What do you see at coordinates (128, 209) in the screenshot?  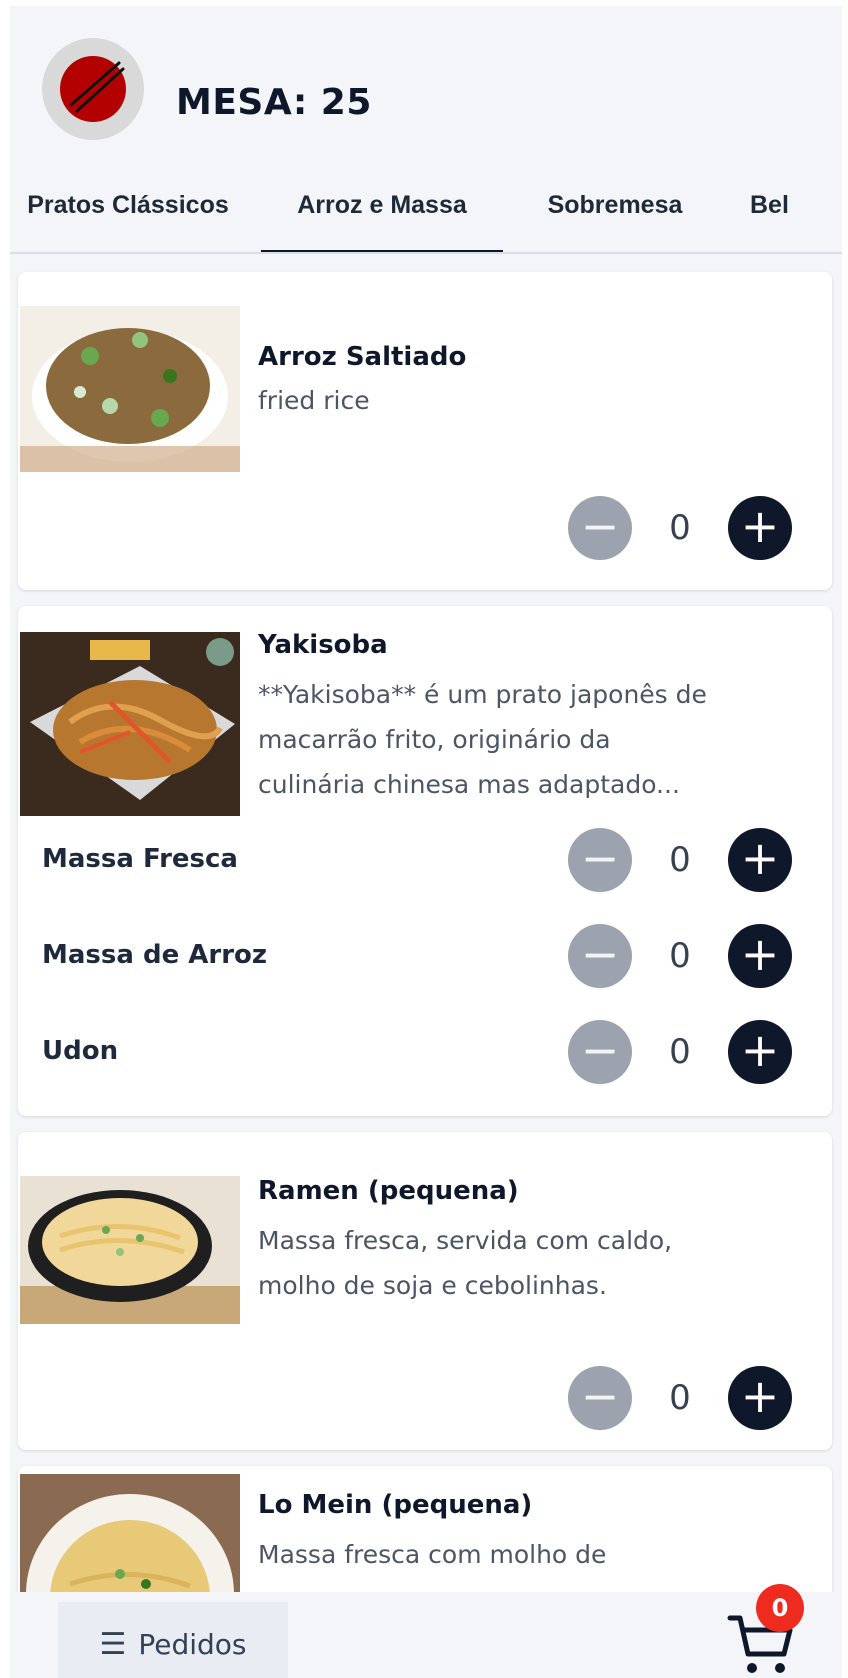 I see `tab-pratos-classicos: Pratos Clássicos` at bounding box center [128, 209].